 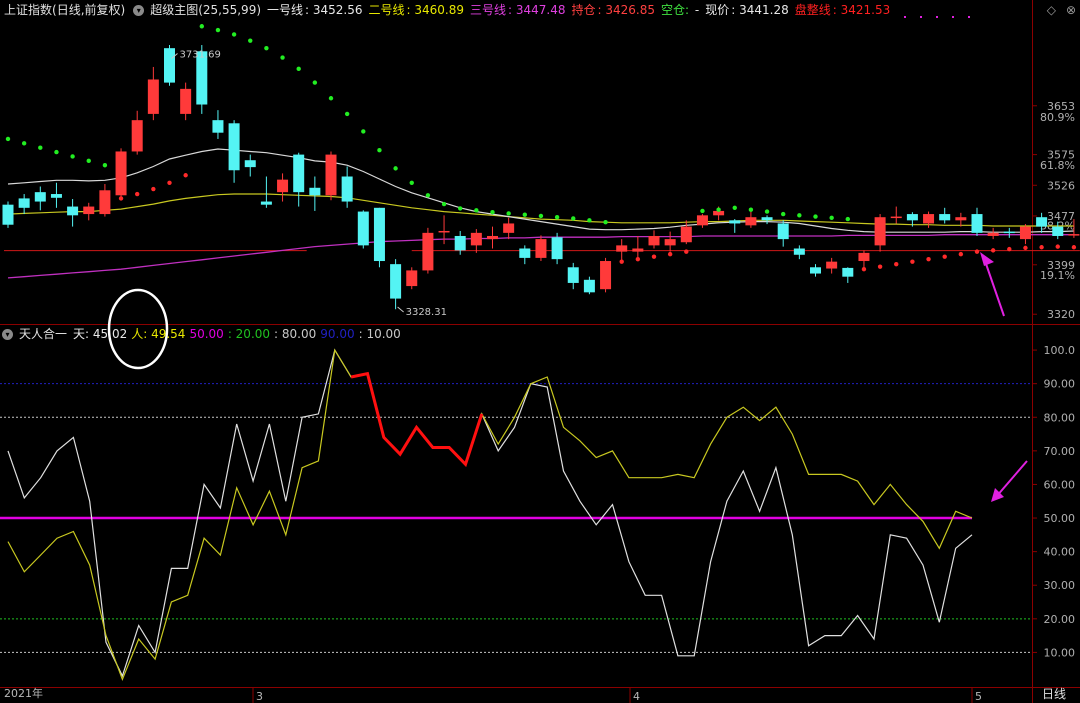 What do you see at coordinates (259, 696) in the screenshot?
I see `month-label: 3` at bounding box center [259, 696].